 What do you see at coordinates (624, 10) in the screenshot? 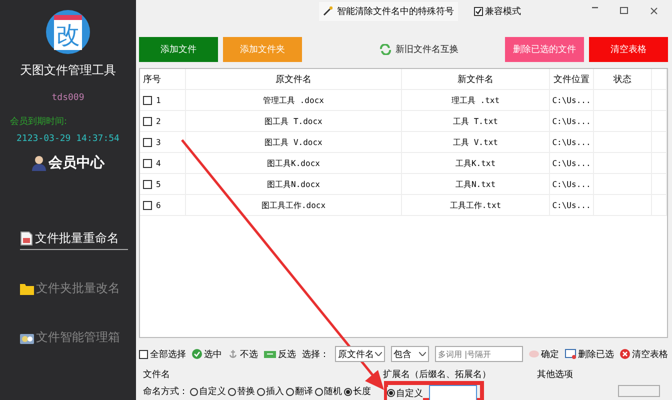
I see `maximize-icon` at bounding box center [624, 10].